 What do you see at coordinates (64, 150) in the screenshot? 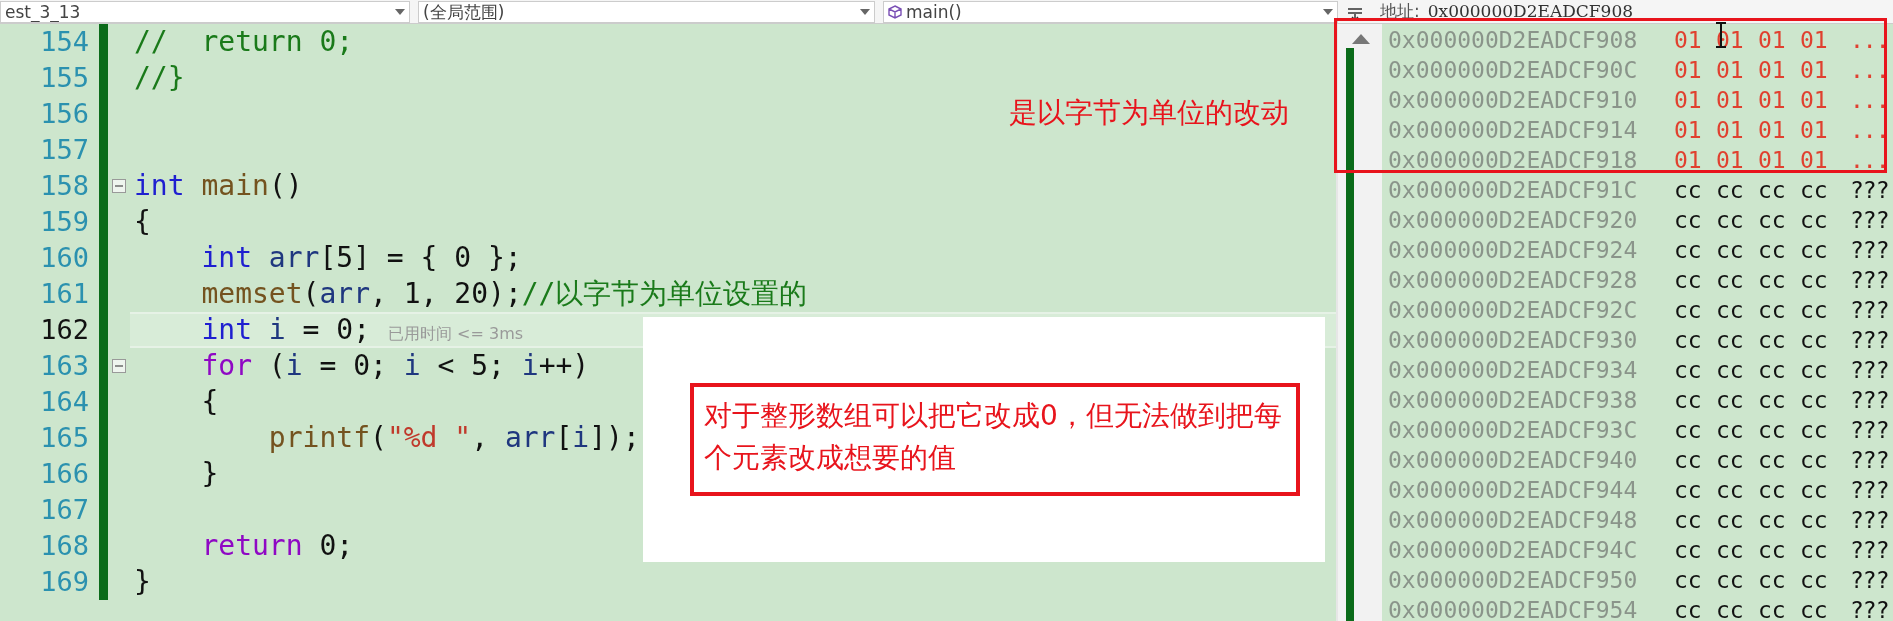
I see `line-number: 157` at bounding box center [64, 150].